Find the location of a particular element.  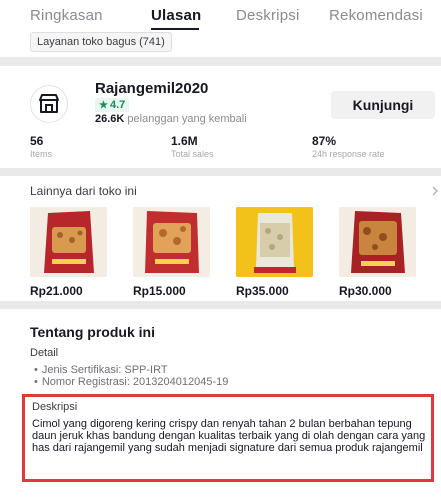

more-from-shop-title: Lainnya dari toko ini is located at coordinates (83, 191).